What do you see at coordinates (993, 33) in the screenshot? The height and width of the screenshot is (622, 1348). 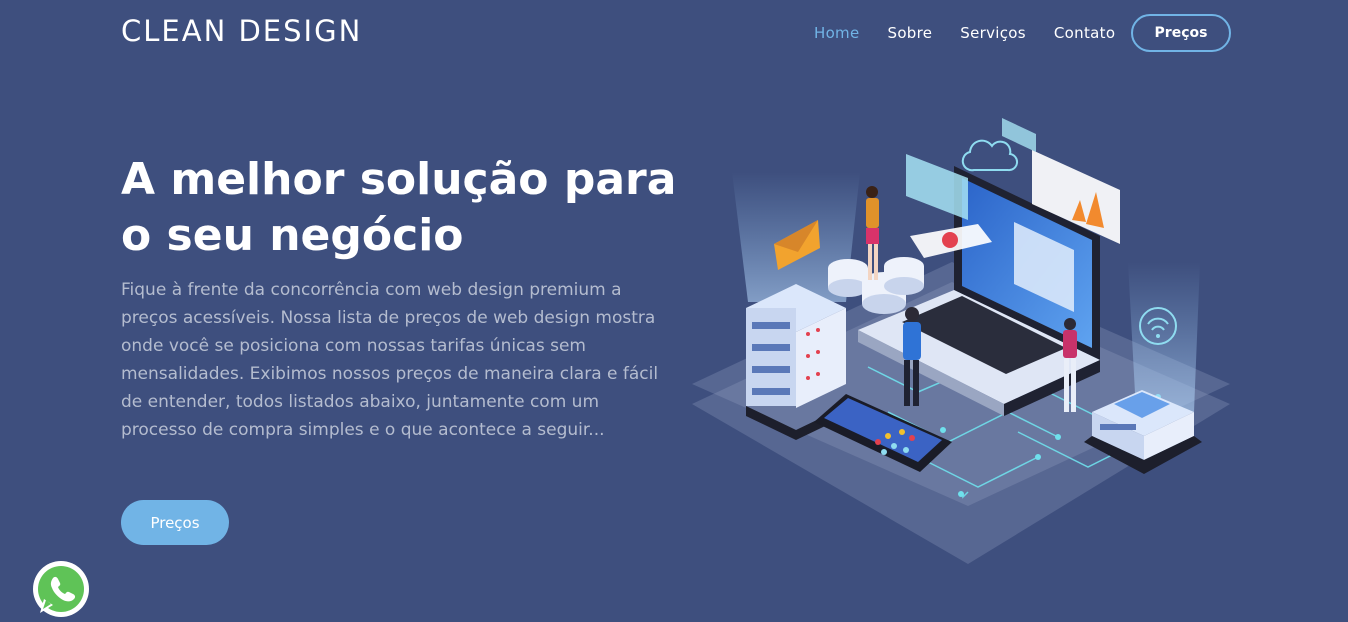 I see `nav-link-servicos: Serviços` at bounding box center [993, 33].